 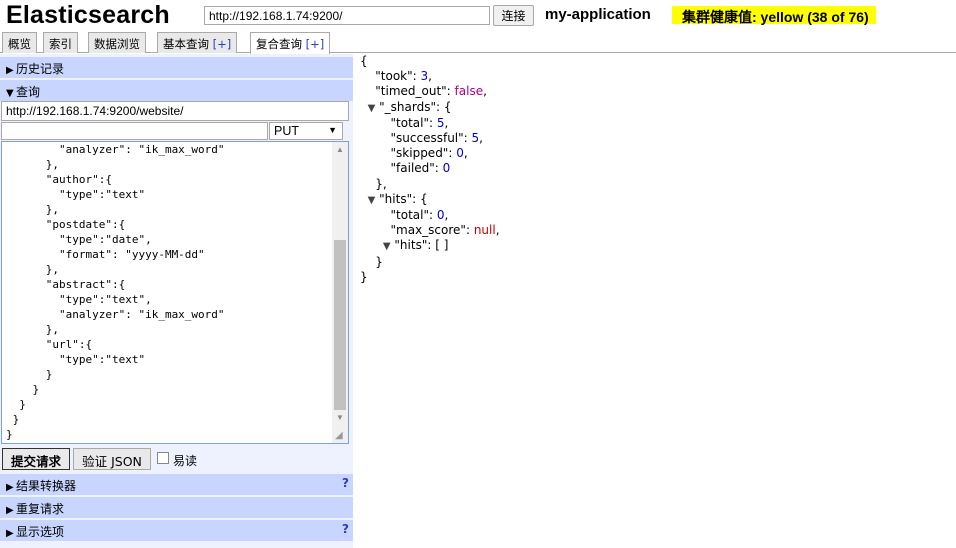 What do you see at coordinates (513, 15) in the screenshot?
I see `connect-button: 连接` at bounding box center [513, 15].